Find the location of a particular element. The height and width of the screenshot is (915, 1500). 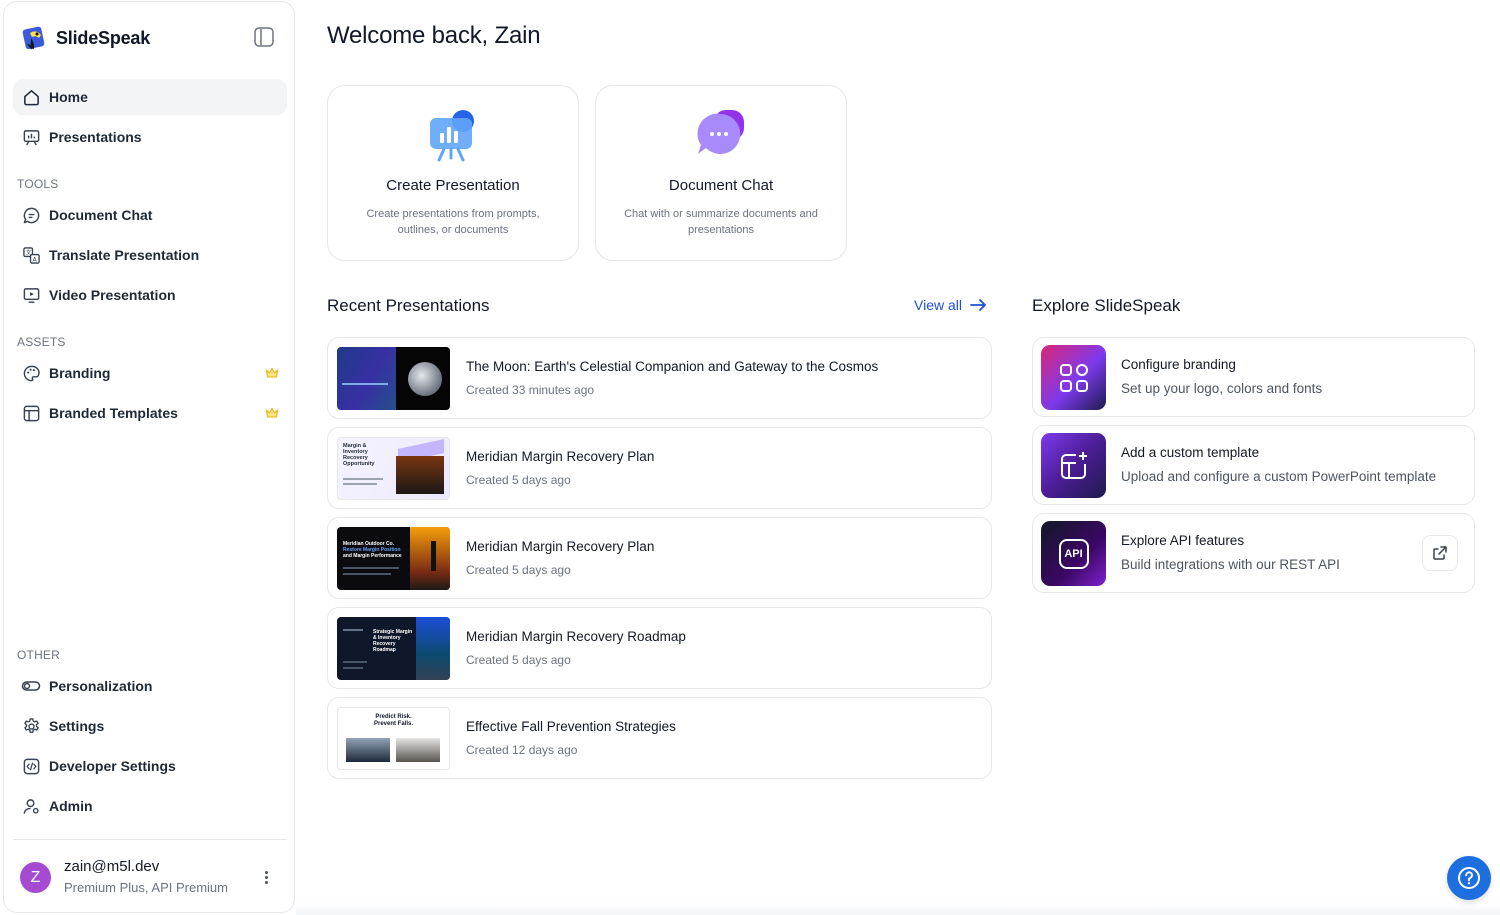

section-label-tools: TOOLS is located at coordinates (38, 184).